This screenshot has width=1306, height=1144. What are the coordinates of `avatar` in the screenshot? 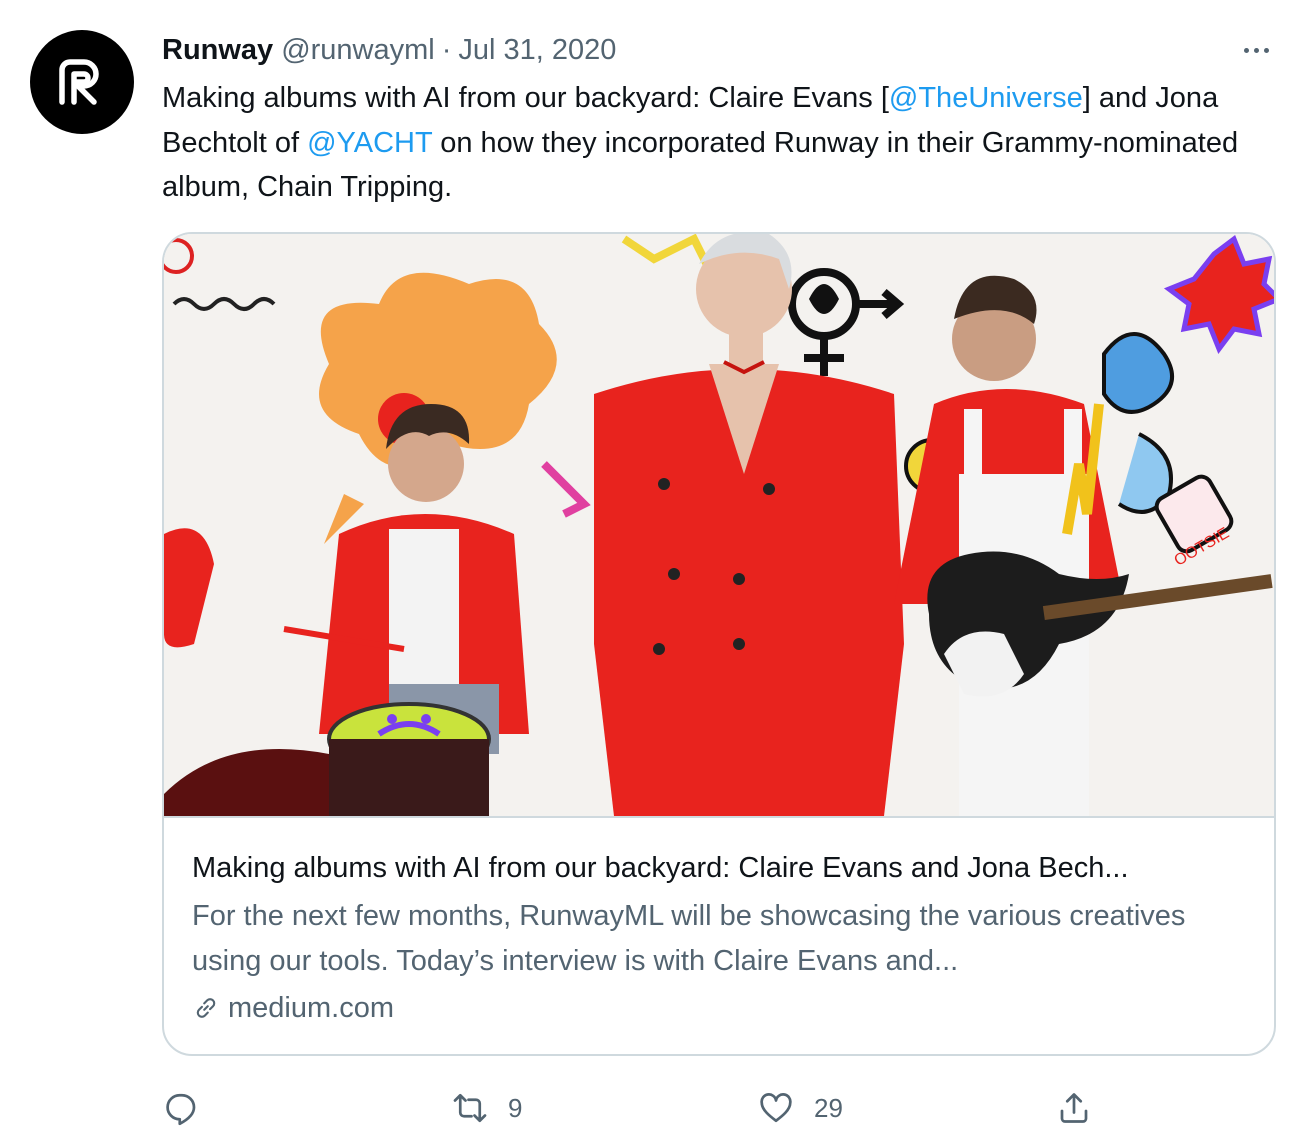 It's located at (82, 82).